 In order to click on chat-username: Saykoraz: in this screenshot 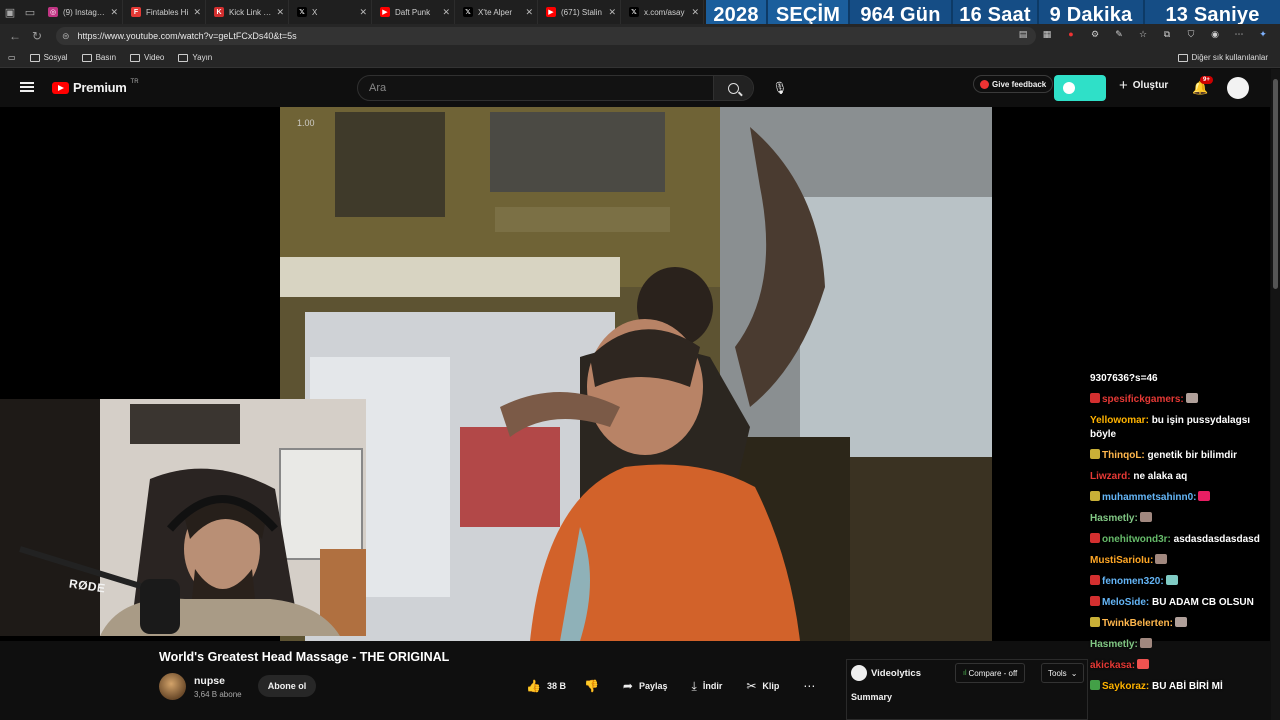, I will do `click(1125, 686)`.